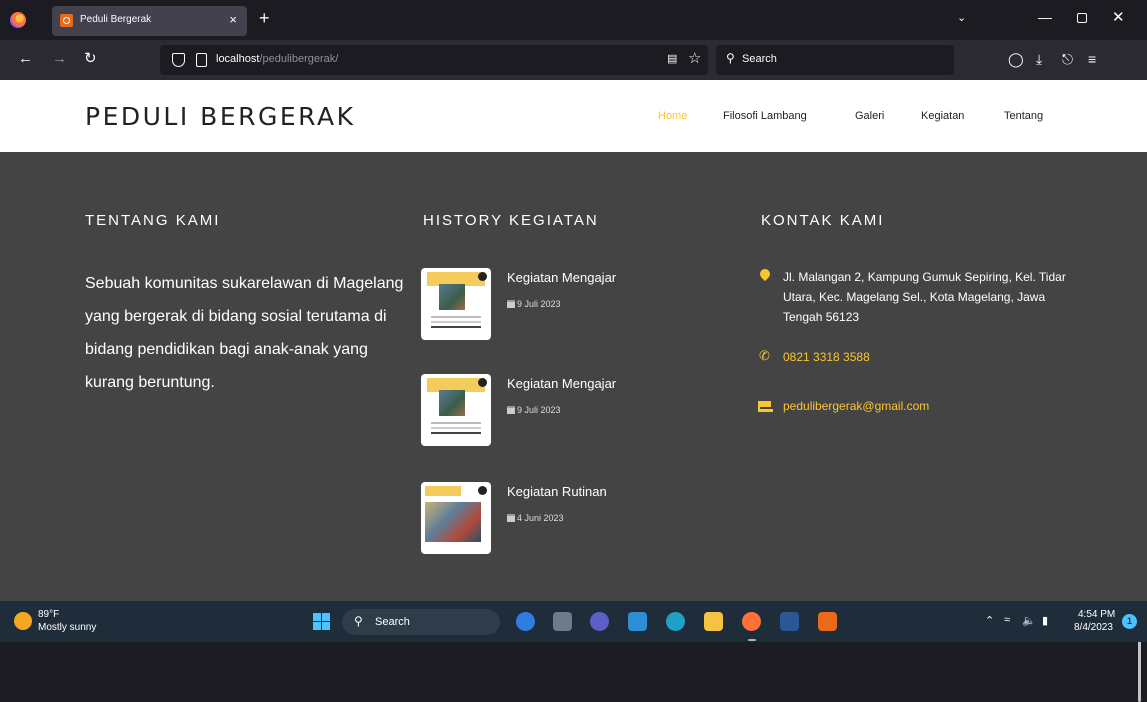 This screenshot has height=702, width=1147. I want to click on nav-link-home: Home, so click(672, 116).